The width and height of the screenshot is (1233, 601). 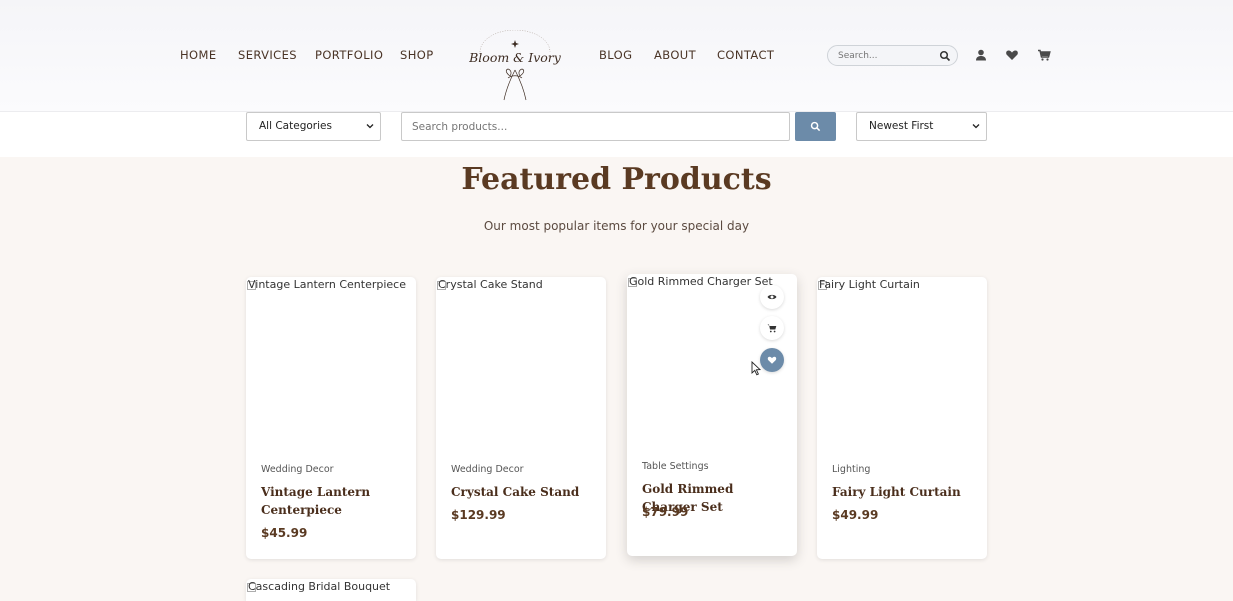 I want to click on nav-home: HOME, so click(x=198, y=55).